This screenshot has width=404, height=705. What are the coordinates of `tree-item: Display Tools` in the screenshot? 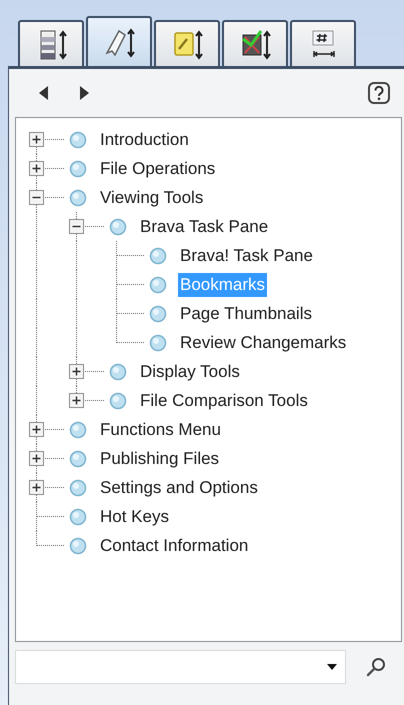 It's located at (190, 372).